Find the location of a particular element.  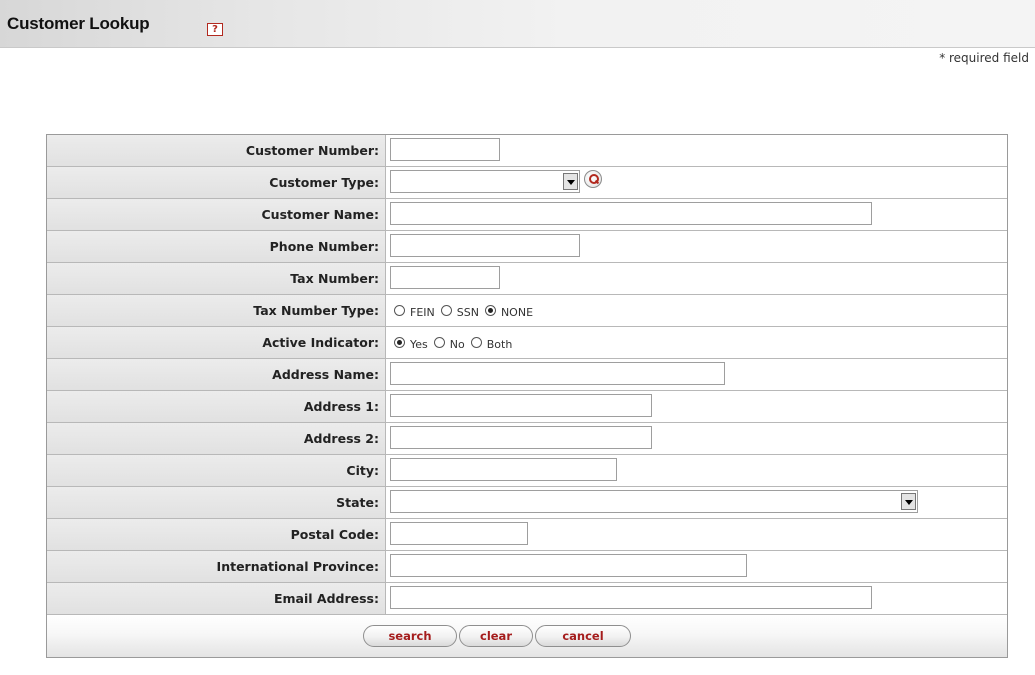

field-label: Customer Number: is located at coordinates (216, 150).